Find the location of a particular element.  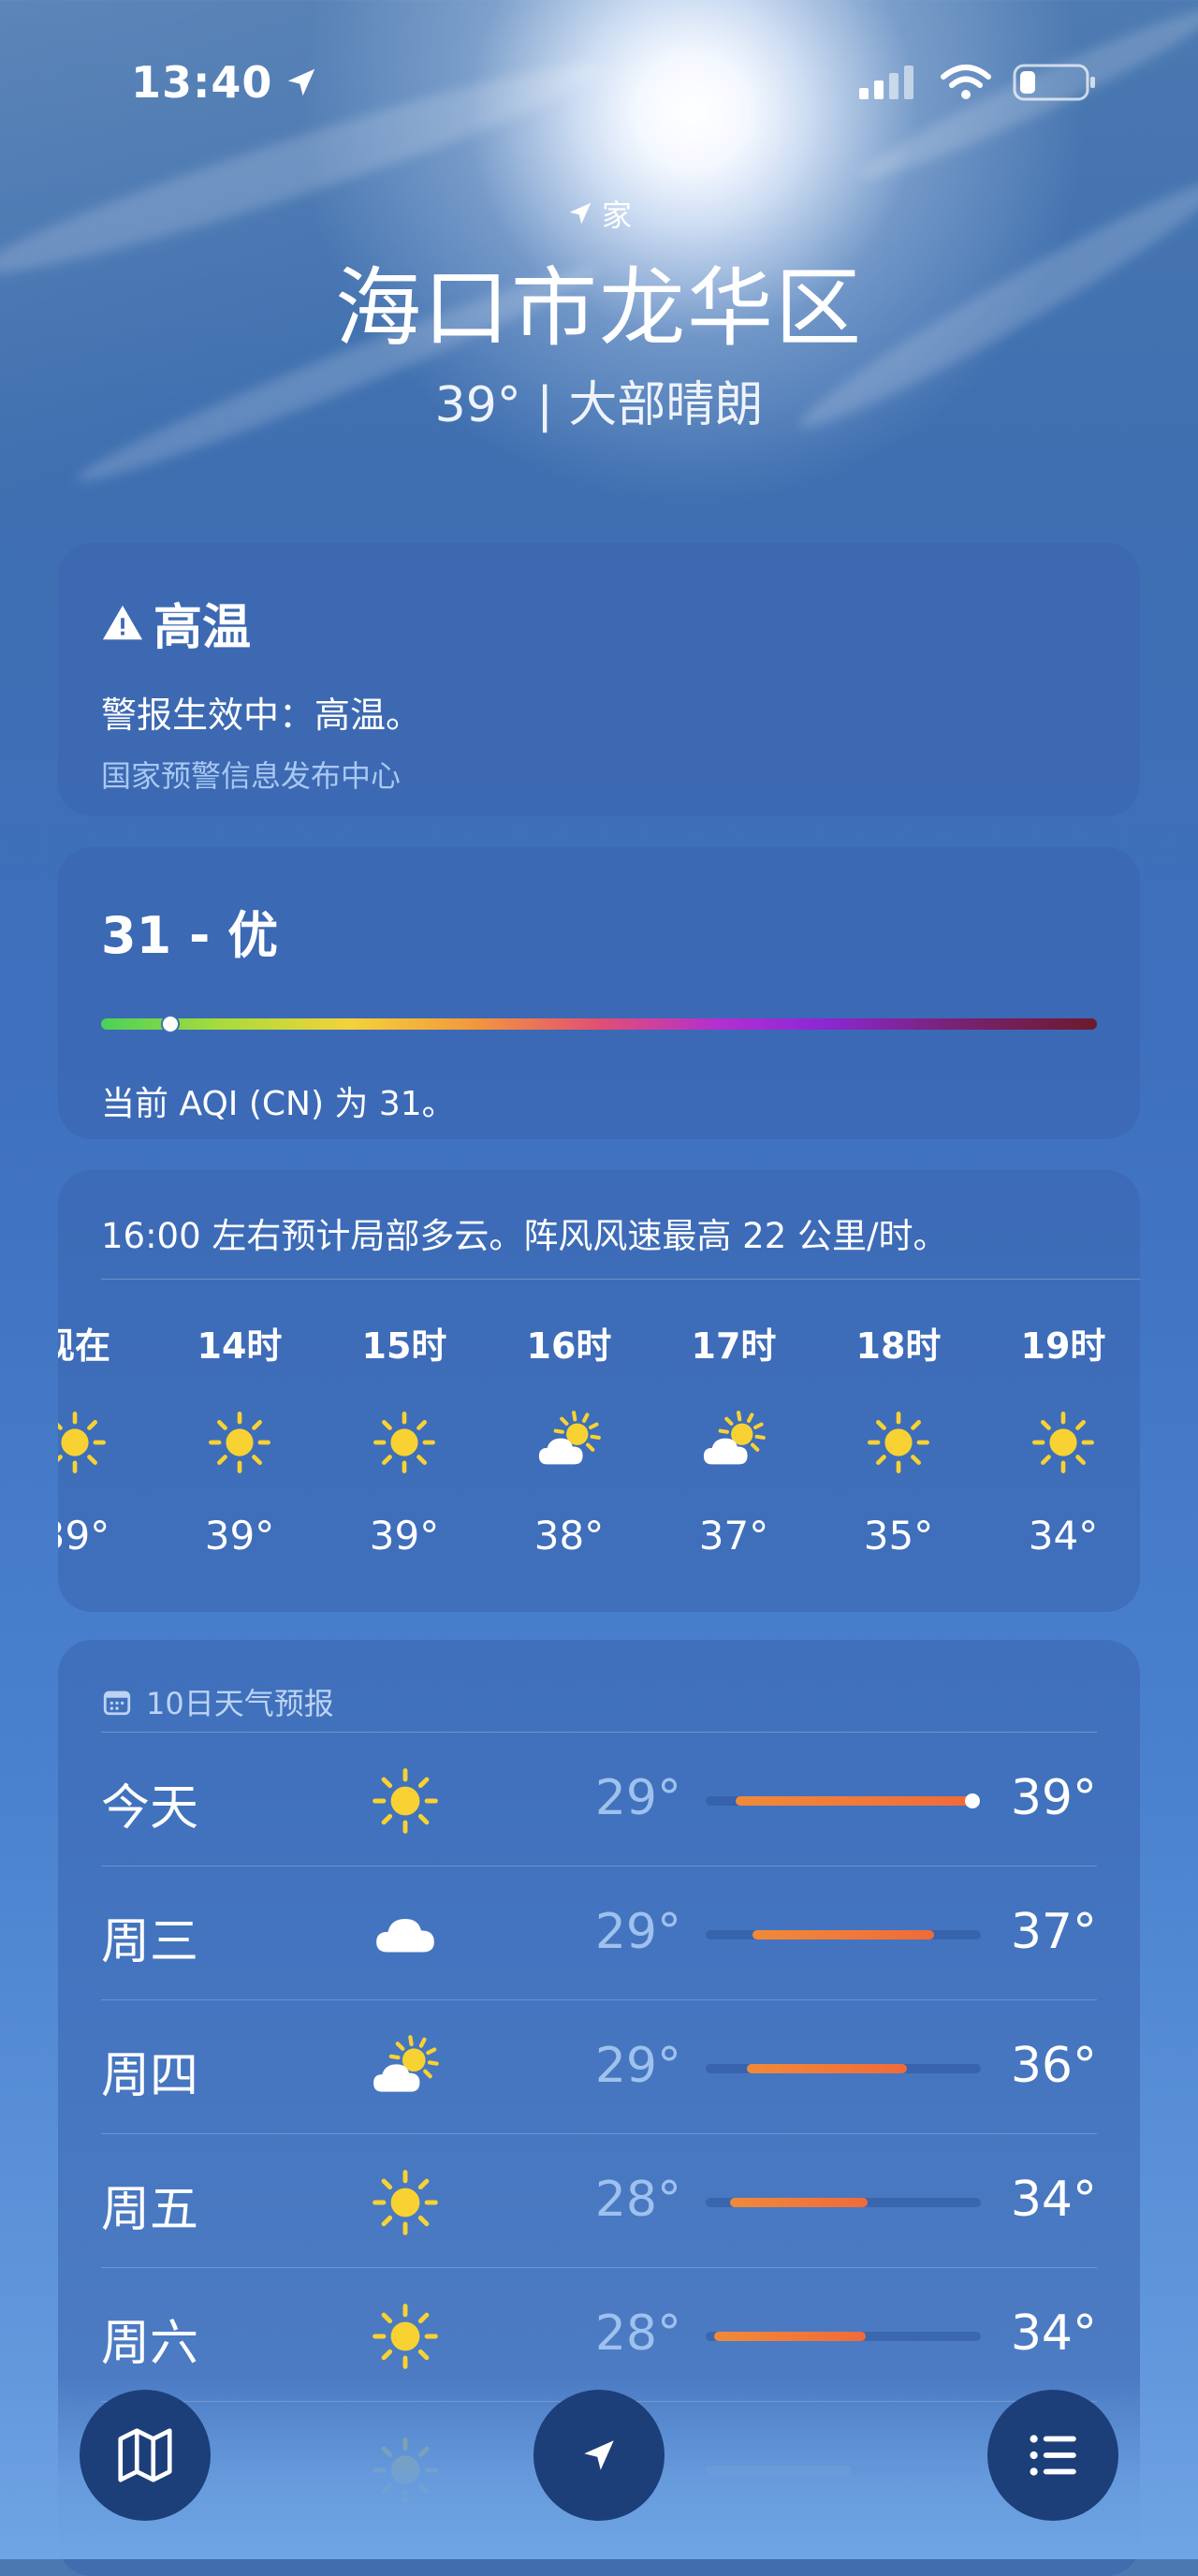

hourly-summary: 16:00 左右预计局部多云。阵风风速最高 22 公里/时。 is located at coordinates (620, 1225).